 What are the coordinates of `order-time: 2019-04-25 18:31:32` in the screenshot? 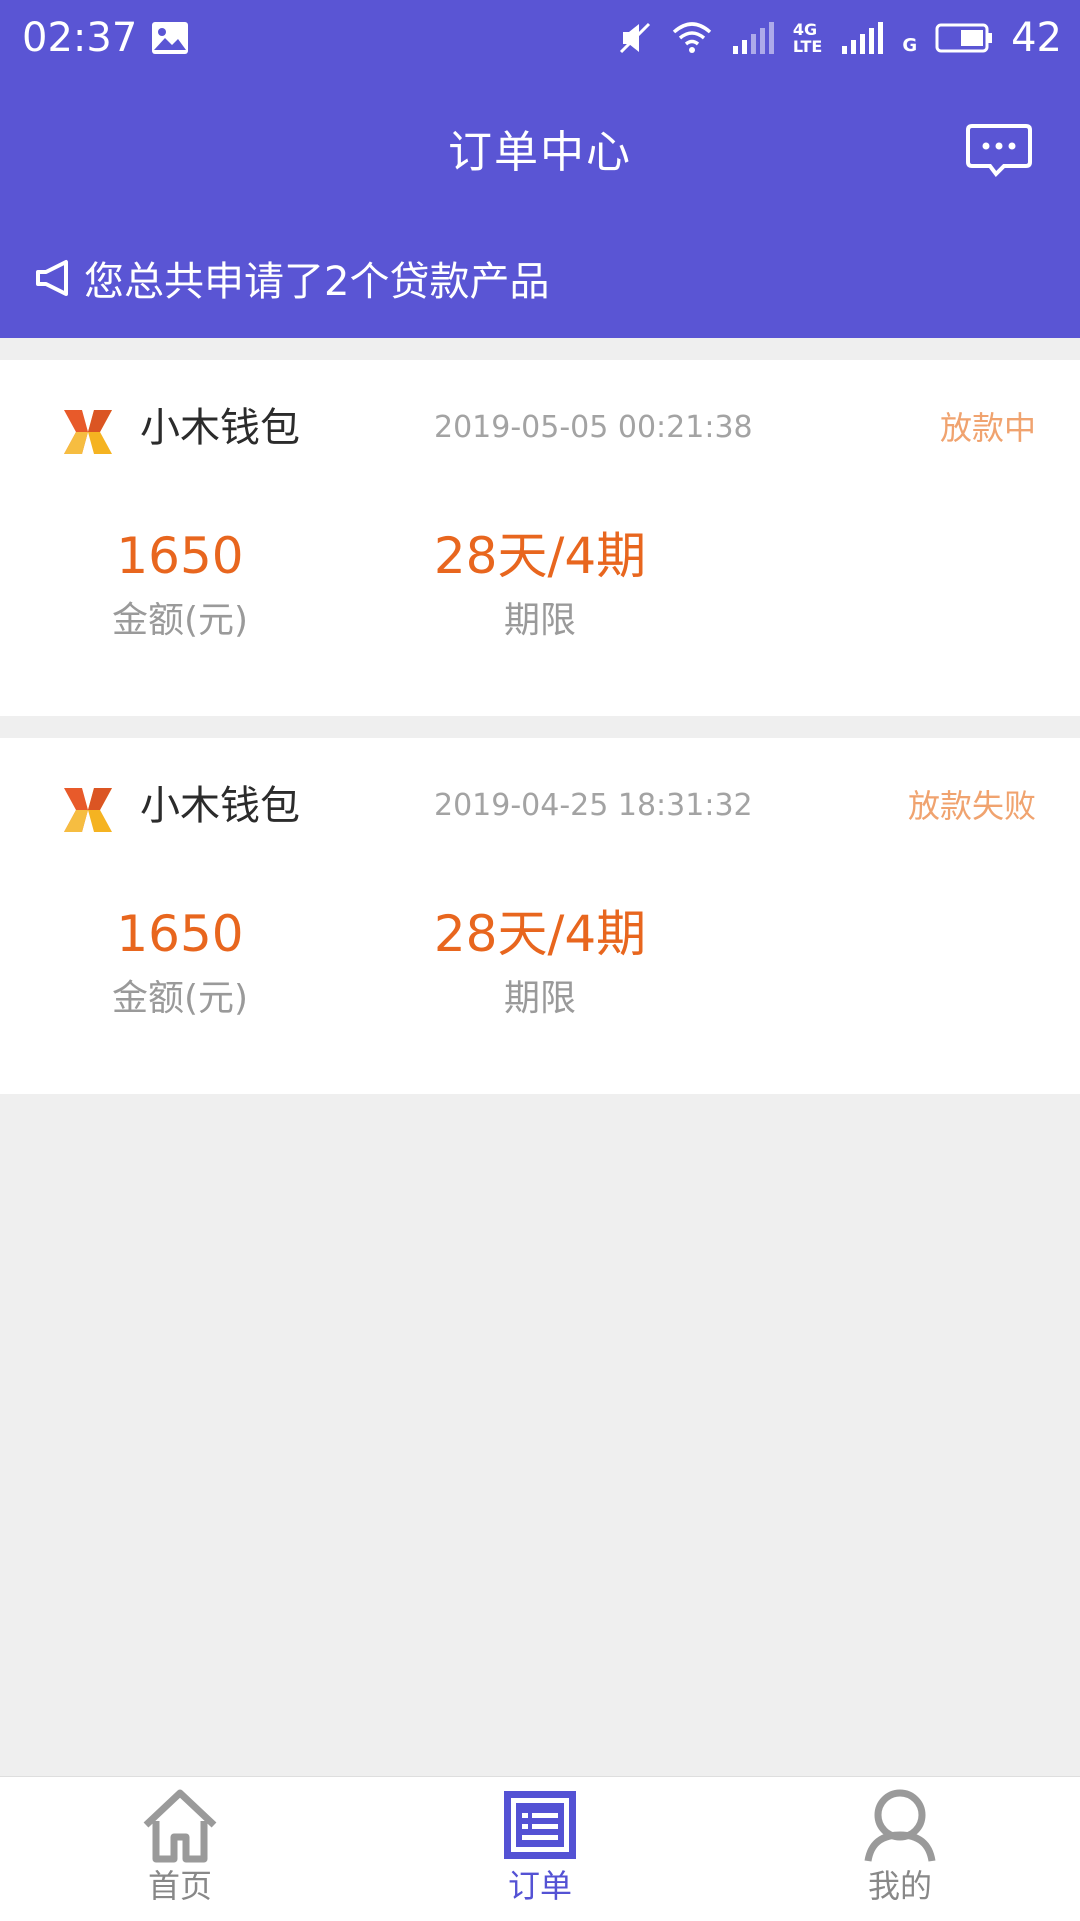 It's located at (593, 805).